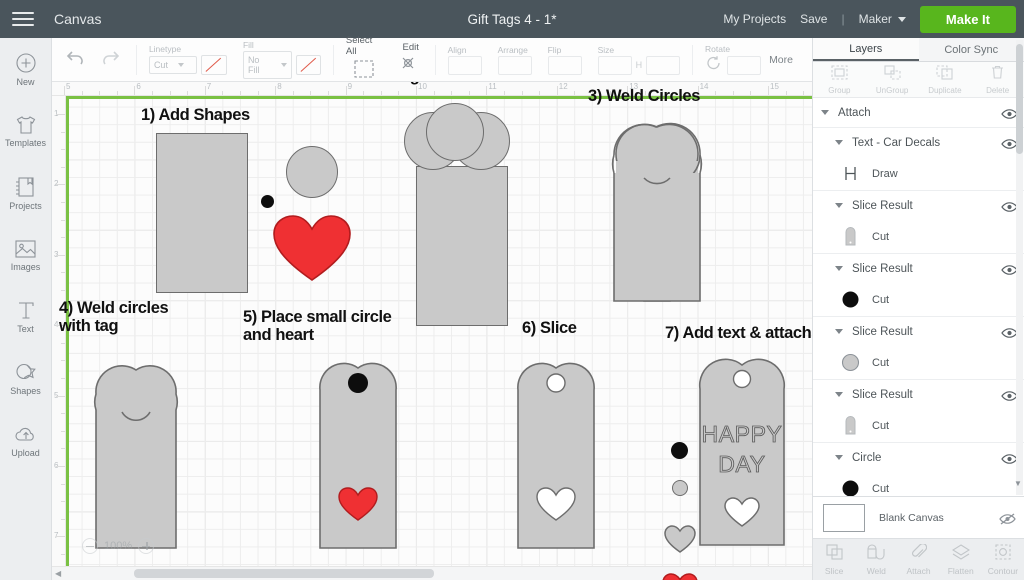 The width and height of the screenshot is (1024, 580). What do you see at coordinates (514, 65) in the screenshot?
I see `arrange-control` at bounding box center [514, 65].